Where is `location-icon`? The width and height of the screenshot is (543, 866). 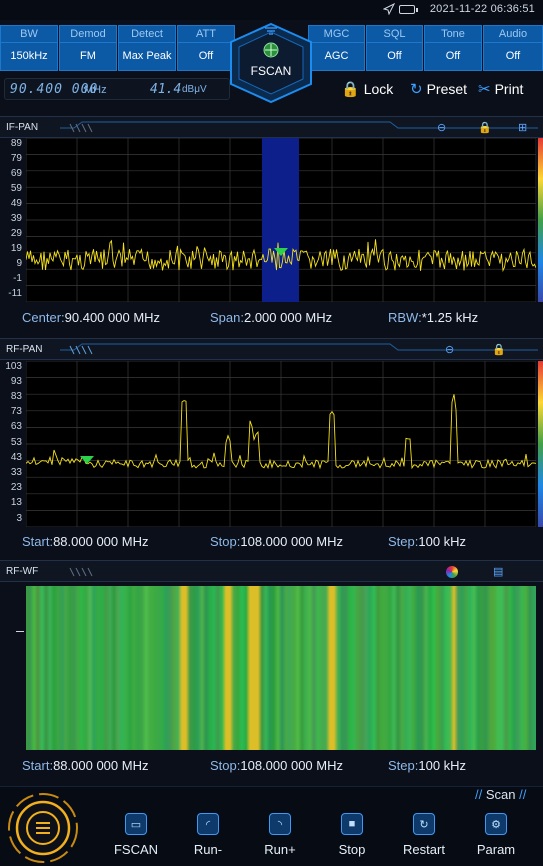 location-icon is located at coordinates (389, 9).